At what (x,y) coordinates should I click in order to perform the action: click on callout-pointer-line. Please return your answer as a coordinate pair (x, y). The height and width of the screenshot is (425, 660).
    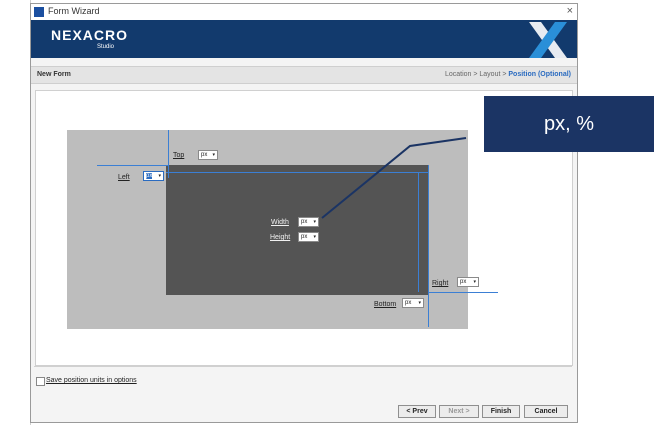
    Looking at the image, I should click on (394, 178).